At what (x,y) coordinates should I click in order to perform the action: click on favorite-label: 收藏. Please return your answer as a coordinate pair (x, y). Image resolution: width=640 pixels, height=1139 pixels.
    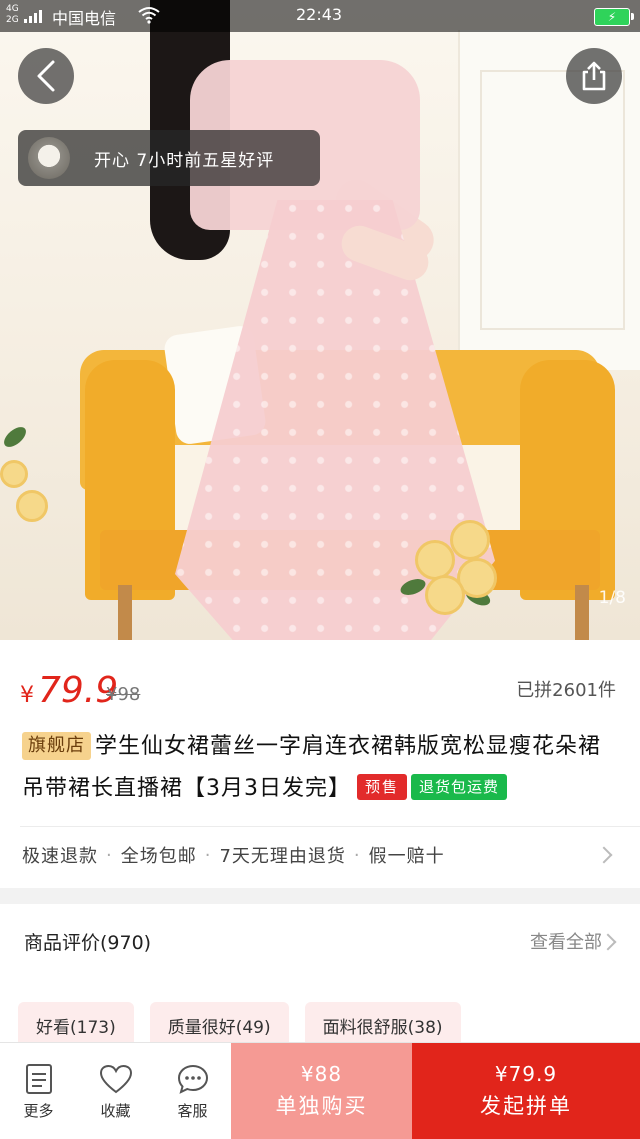
    Looking at the image, I should click on (115, 1110).